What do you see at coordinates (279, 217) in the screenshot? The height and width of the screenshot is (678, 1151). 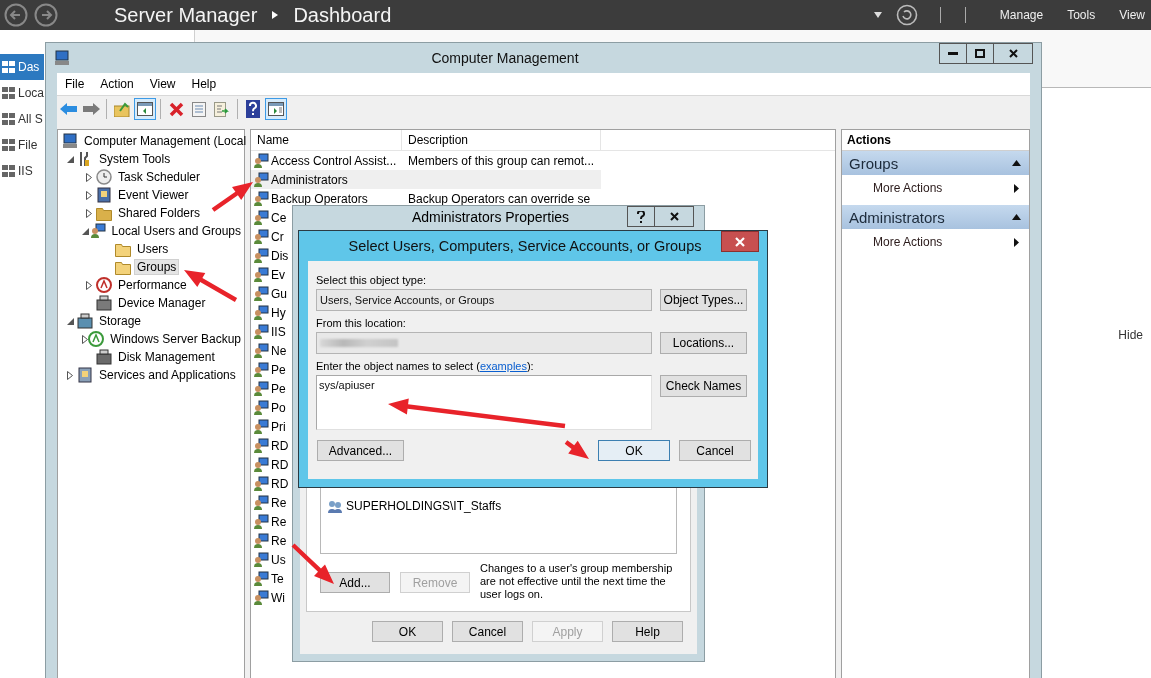 I see `group-name: Ce` at bounding box center [279, 217].